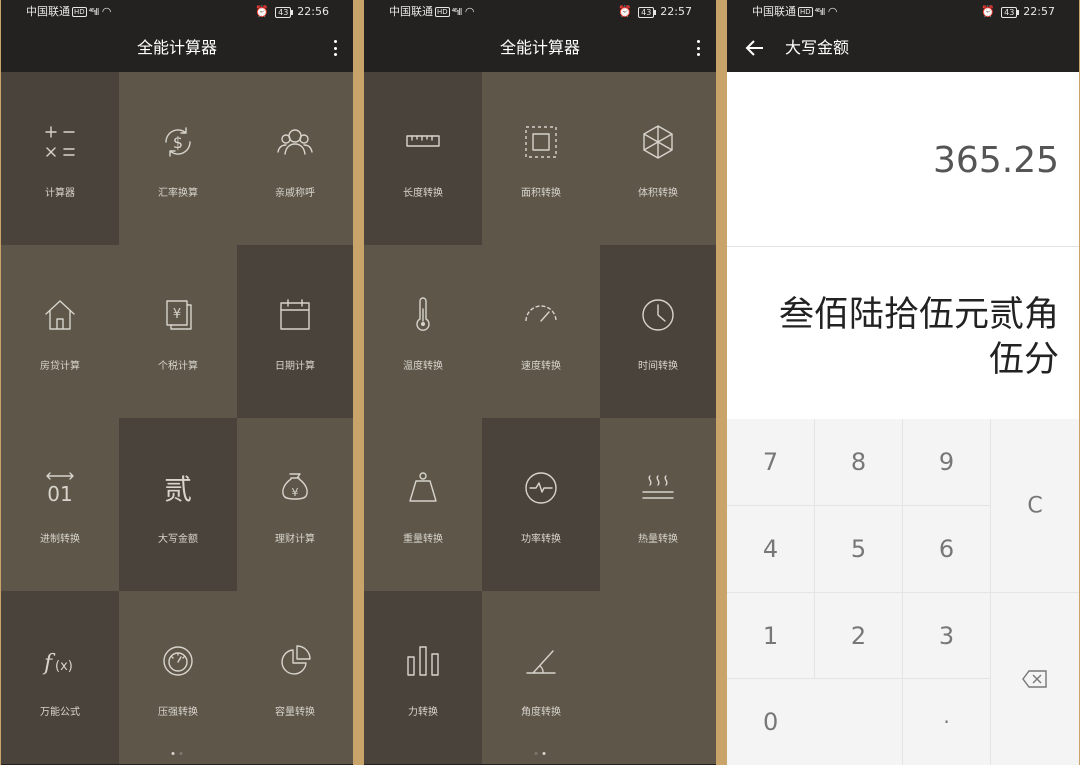 This screenshot has width=1080, height=765. I want to click on tool-tile-heat: 热量转换, so click(658, 504).